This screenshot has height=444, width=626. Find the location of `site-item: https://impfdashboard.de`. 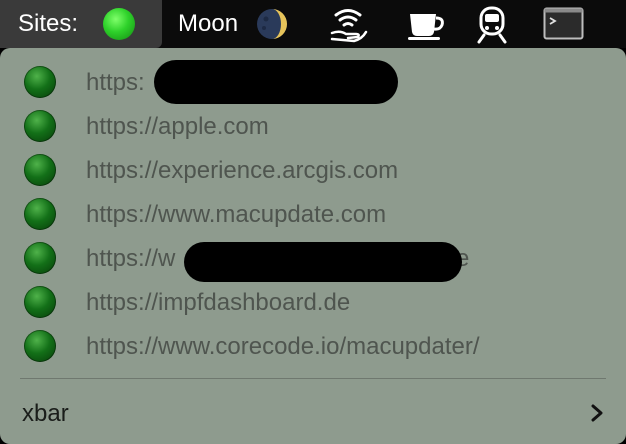

site-item: https://impfdashboard.de is located at coordinates (313, 302).